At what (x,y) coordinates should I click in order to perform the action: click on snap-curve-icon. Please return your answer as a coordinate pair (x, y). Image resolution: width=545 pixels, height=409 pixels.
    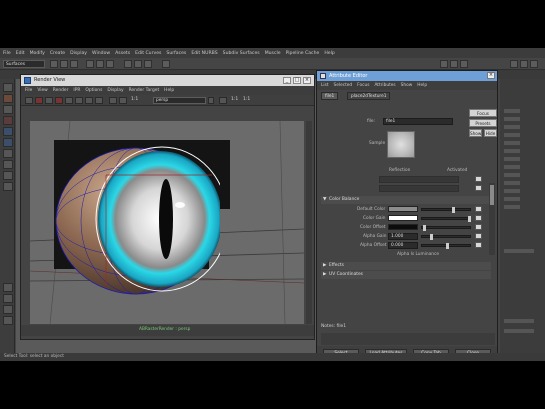
    Looking at the image, I should click on (138, 64).